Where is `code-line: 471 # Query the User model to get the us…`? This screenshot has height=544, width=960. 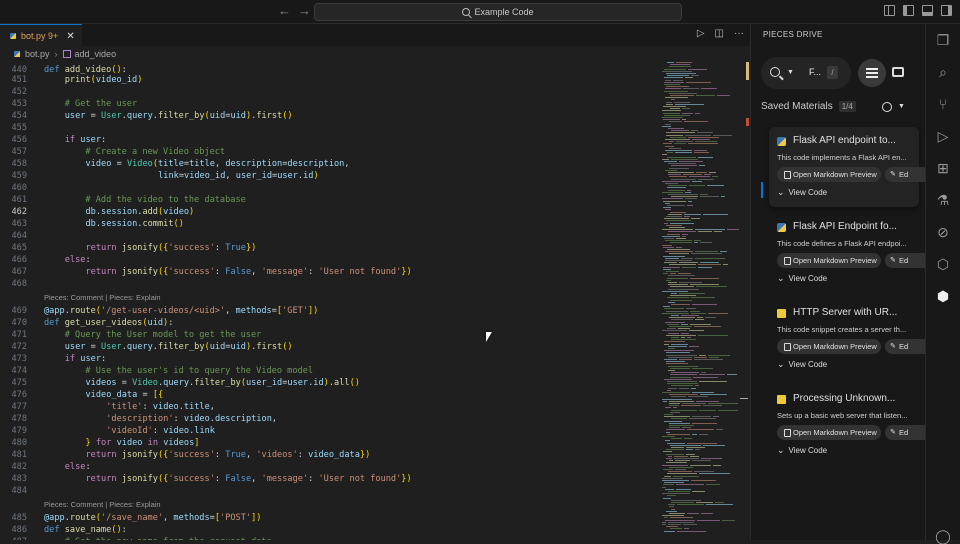
code-line: 471 # Query the User model to get the us… is located at coordinates (330, 335).